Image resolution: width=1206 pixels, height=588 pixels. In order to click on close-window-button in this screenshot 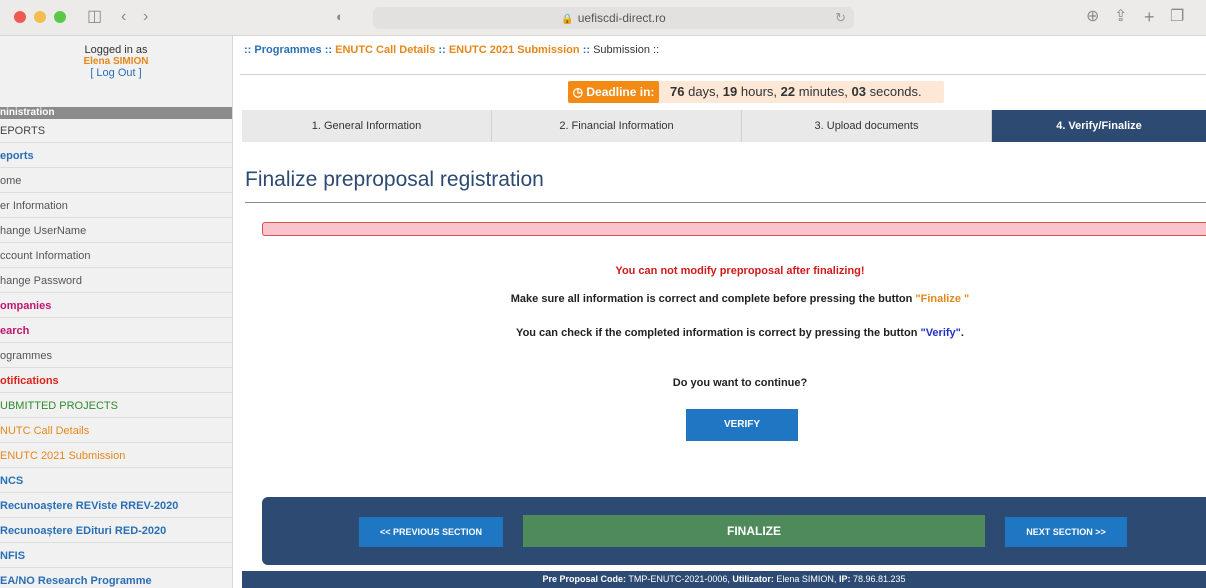, I will do `click(20, 17)`.